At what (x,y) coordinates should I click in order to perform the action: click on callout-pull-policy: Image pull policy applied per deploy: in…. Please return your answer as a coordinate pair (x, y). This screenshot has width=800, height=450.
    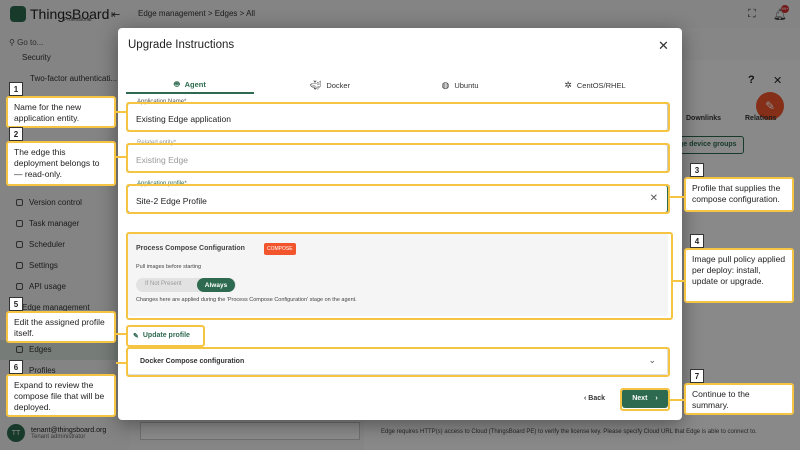
    Looking at the image, I should click on (739, 275).